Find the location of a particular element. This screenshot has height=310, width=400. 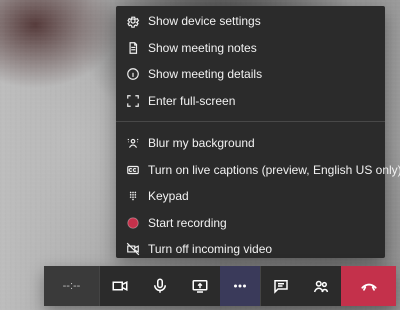

chat-icon is located at coordinates (281, 286).